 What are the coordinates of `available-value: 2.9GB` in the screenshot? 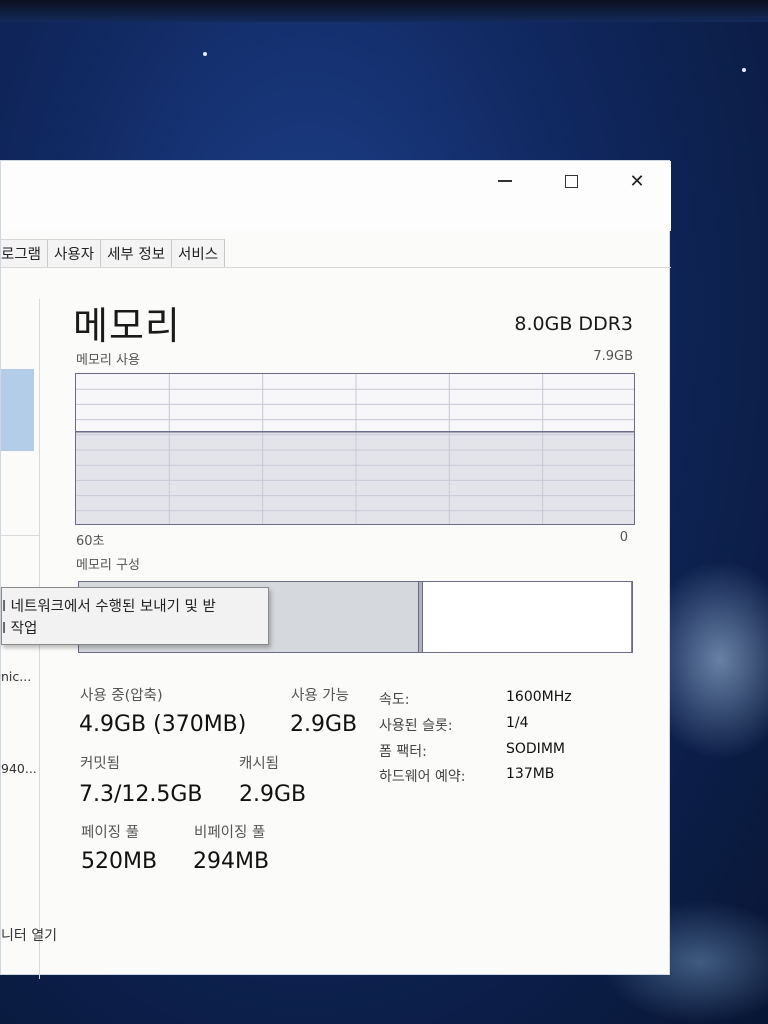 It's located at (324, 724).